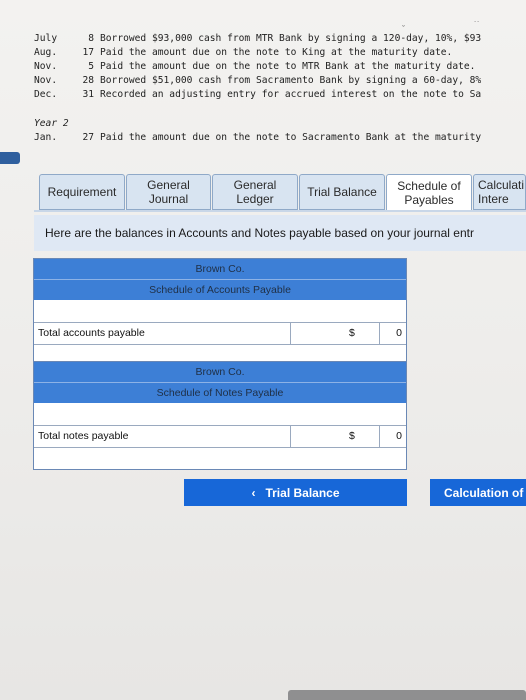 The image size is (526, 700). Describe the element at coordinates (407, 695) in the screenshot. I see `bottom-scrollbar` at that location.